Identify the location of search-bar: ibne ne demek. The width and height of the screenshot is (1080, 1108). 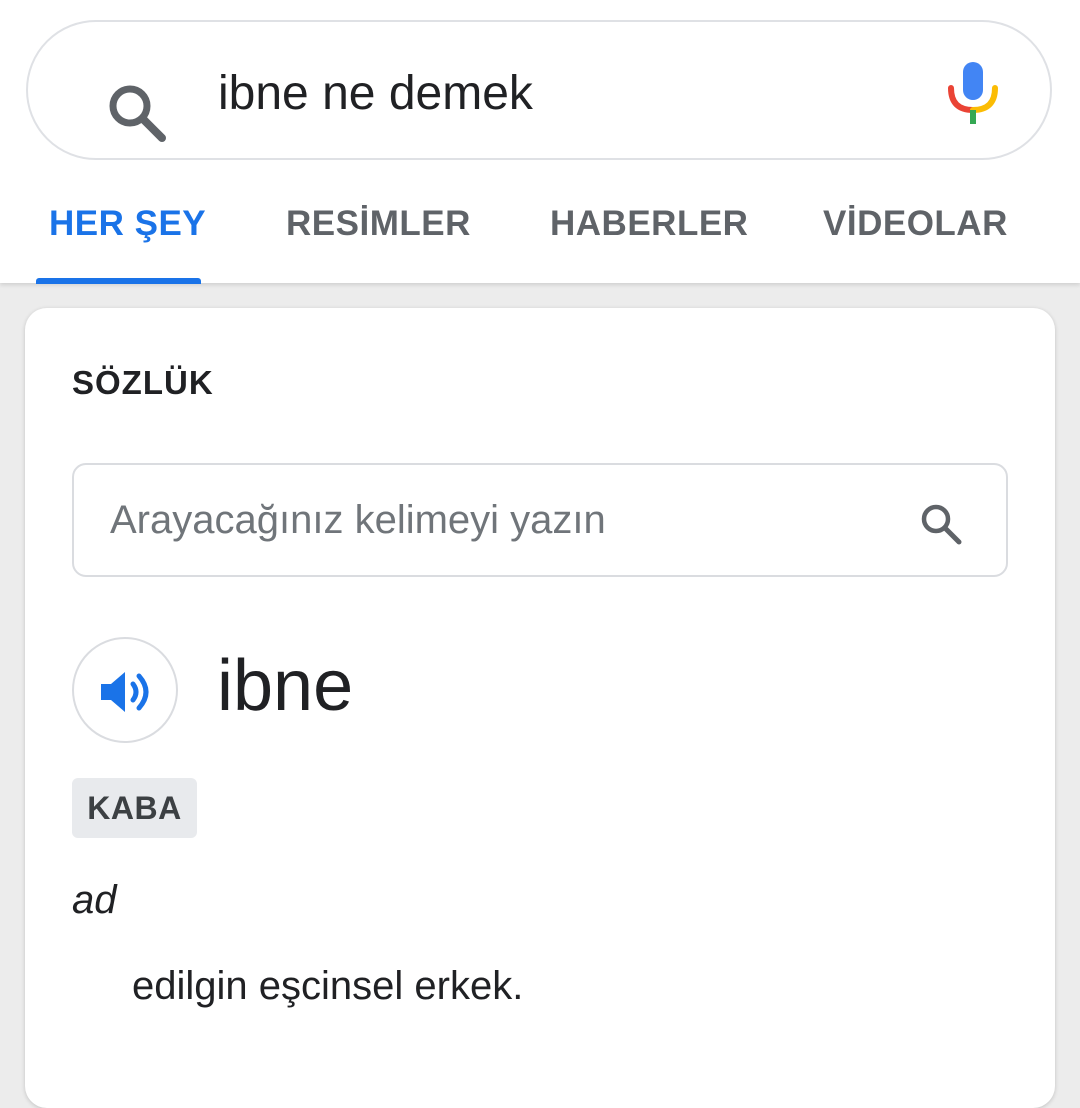
(539, 90).